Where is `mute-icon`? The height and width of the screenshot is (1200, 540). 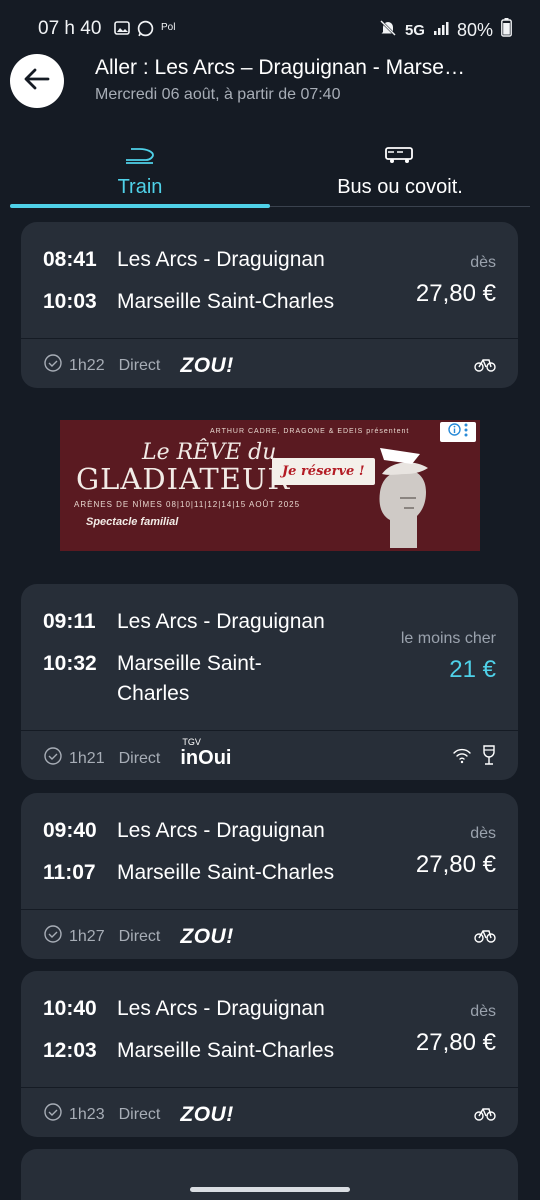
mute-icon is located at coordinates (388, 30).